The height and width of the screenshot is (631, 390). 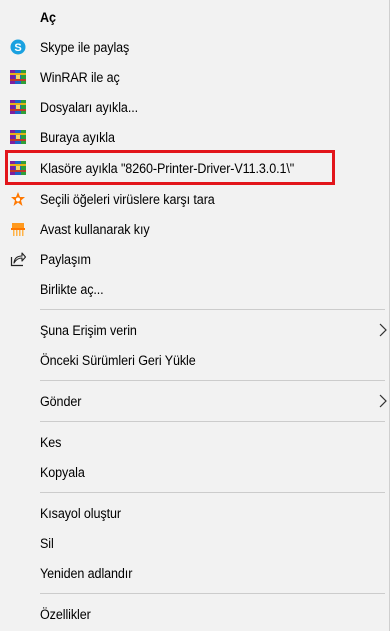 I want to click on menu-item-label: Avast kullanarak kıy, so click(x=95, y=229).